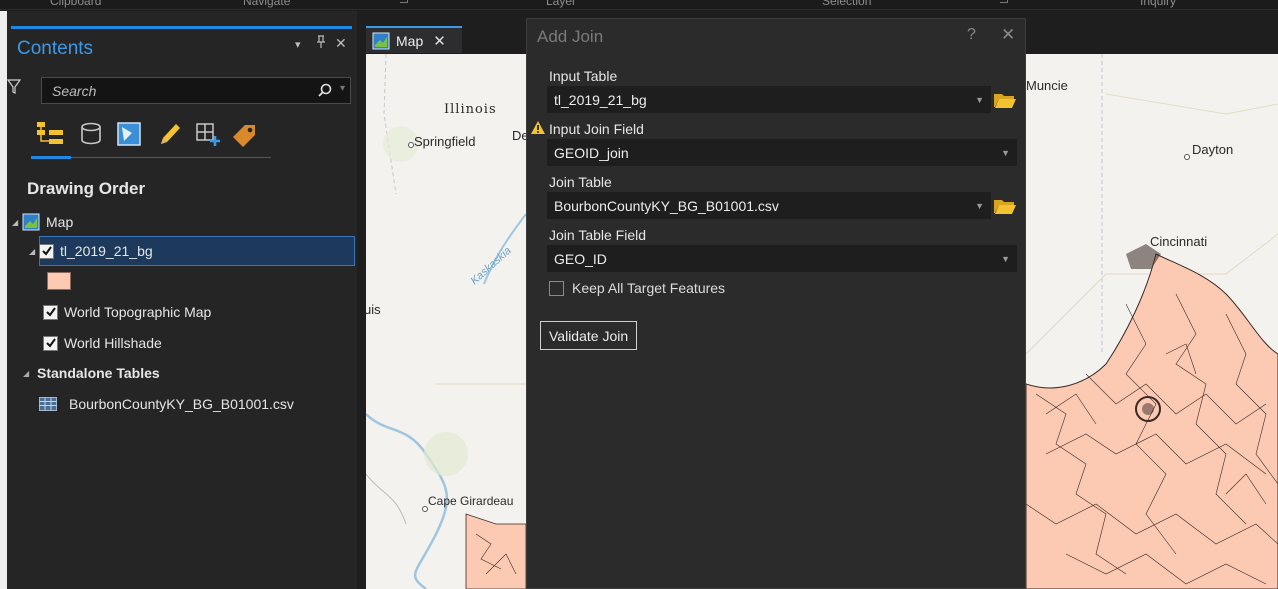 This screenshot has height=589, width=1278. What do you see at coordinates (556, 288) in the screenshot?
I see `keep-all-checkbox` at bounding box center [556, 288].